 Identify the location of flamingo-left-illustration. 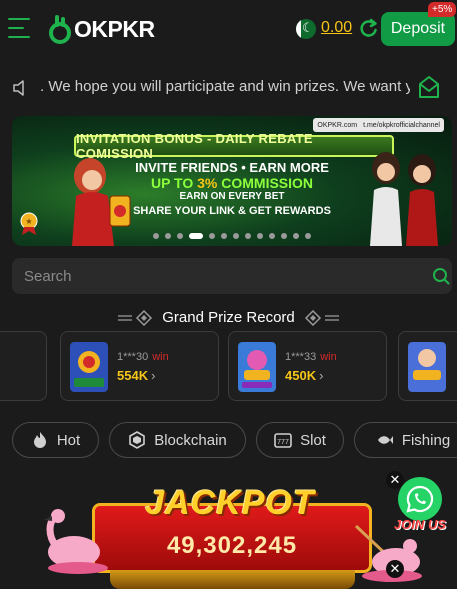
(76, 541).